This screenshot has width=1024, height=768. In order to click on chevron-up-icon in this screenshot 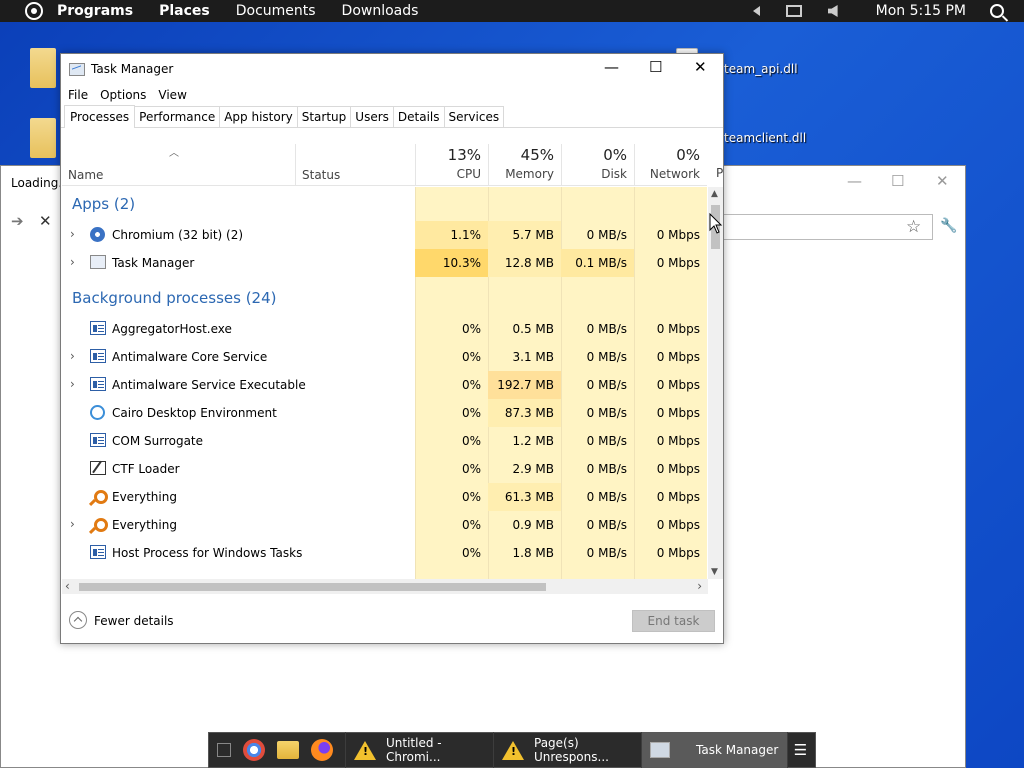, I will do `click(78, 620)`.